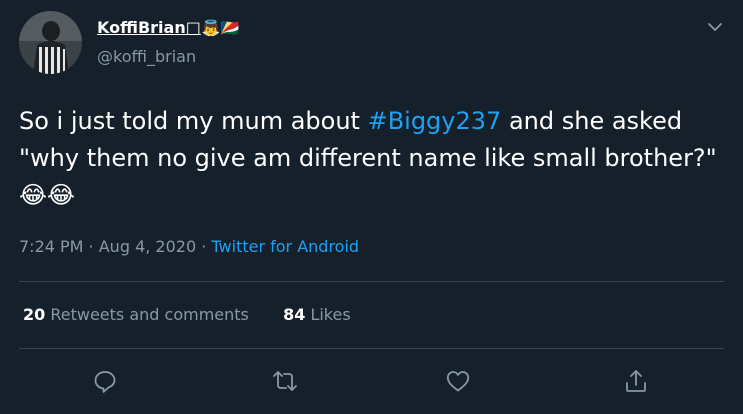 This screenshot has height=414, width=743. I want to click on tweet-stats: 20 Retweets and comments 84 Likes, so click(187, 314).